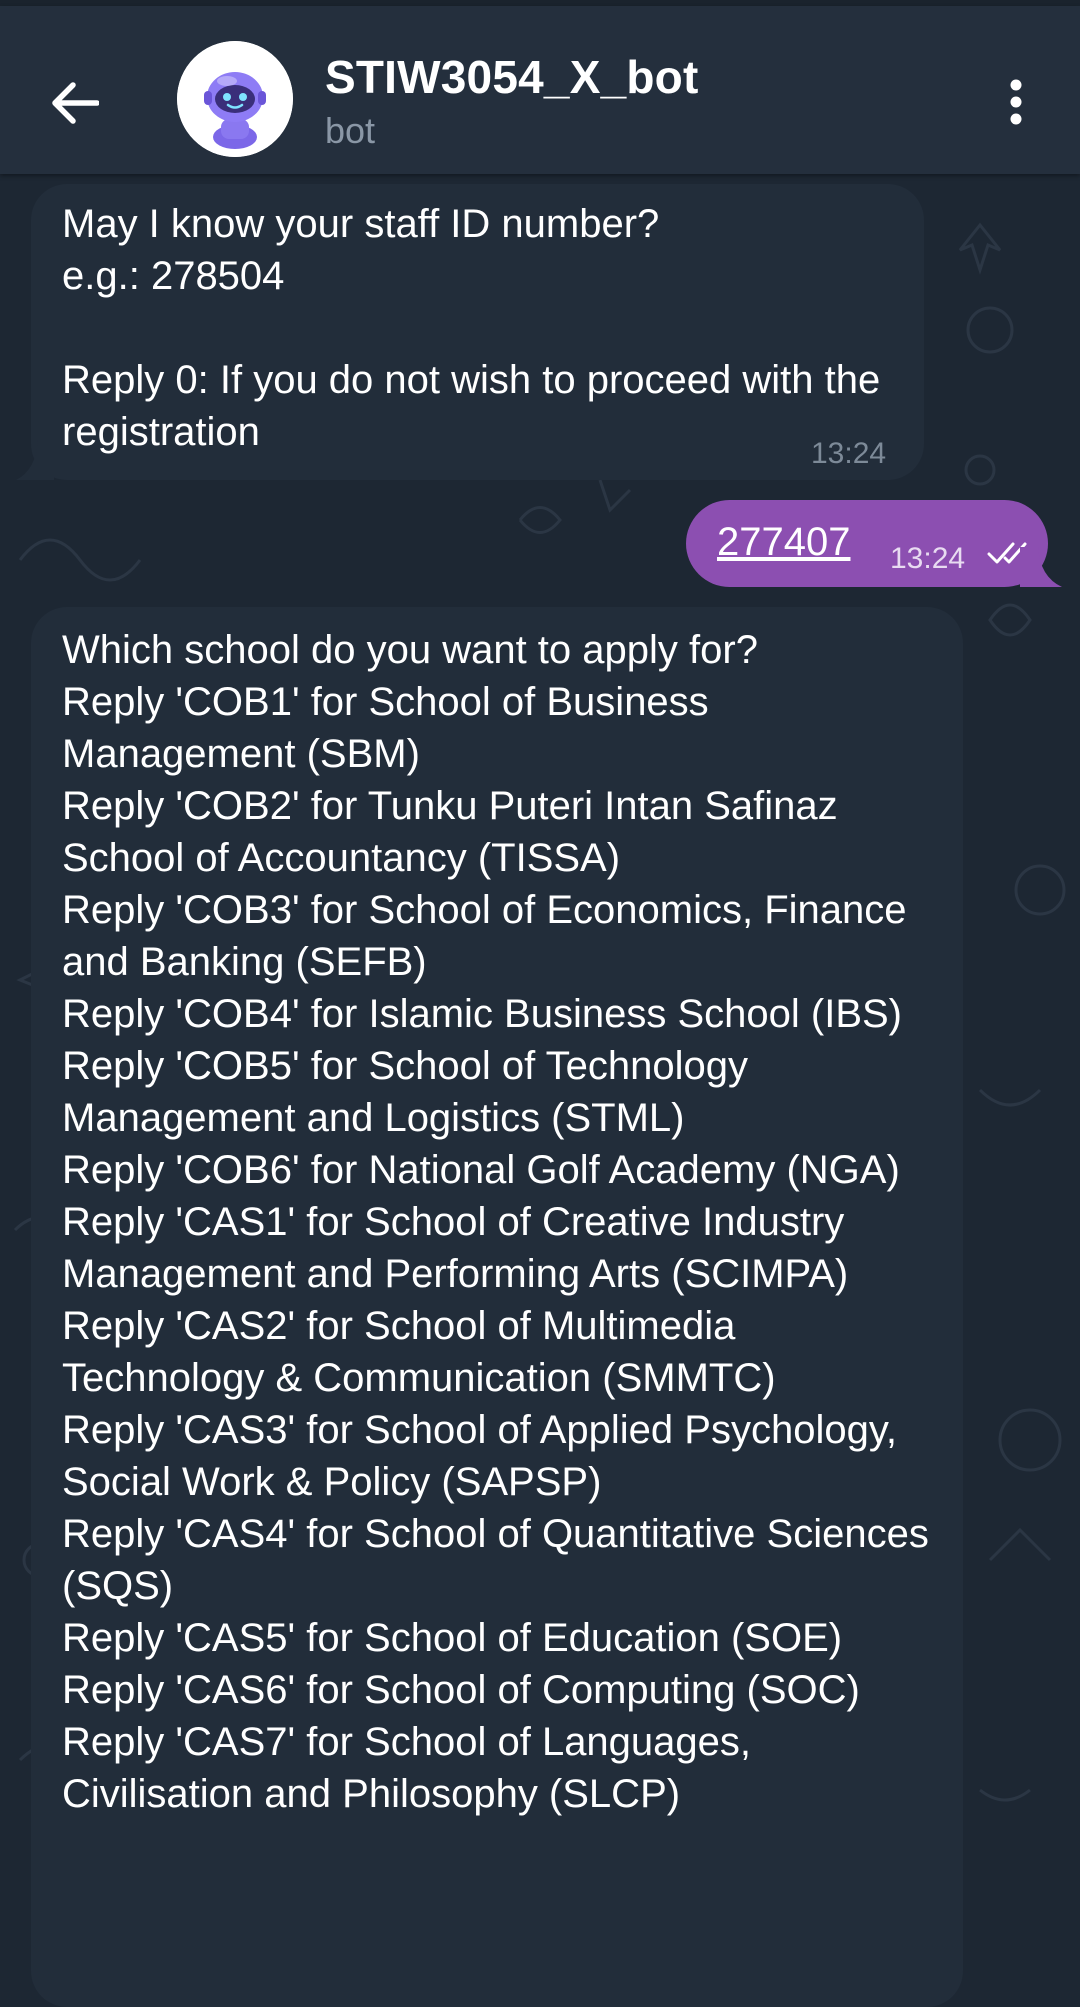 The image size is (1080, 2007). I want to click on avatar, so click(235, 99).